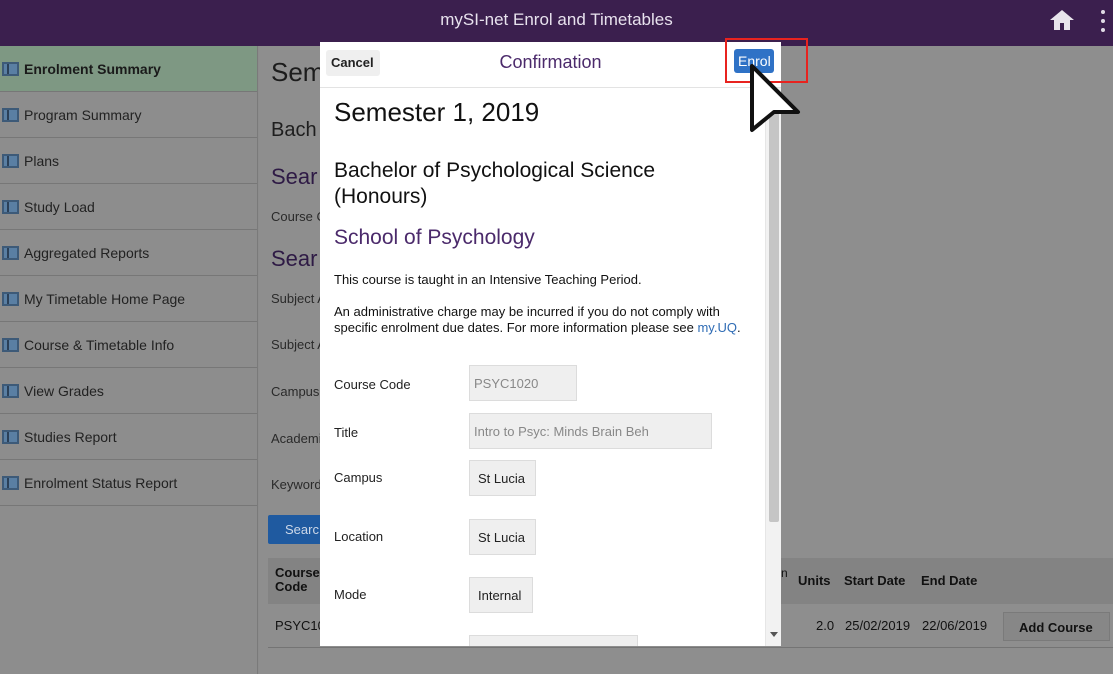 Image resolution: width=1113 pixels, height=674 pixels. What do you see at coordinates (83, 114) in the screenshot?
I see `sidebar-item-label: Program Summary` at bounding box center [83, 114].